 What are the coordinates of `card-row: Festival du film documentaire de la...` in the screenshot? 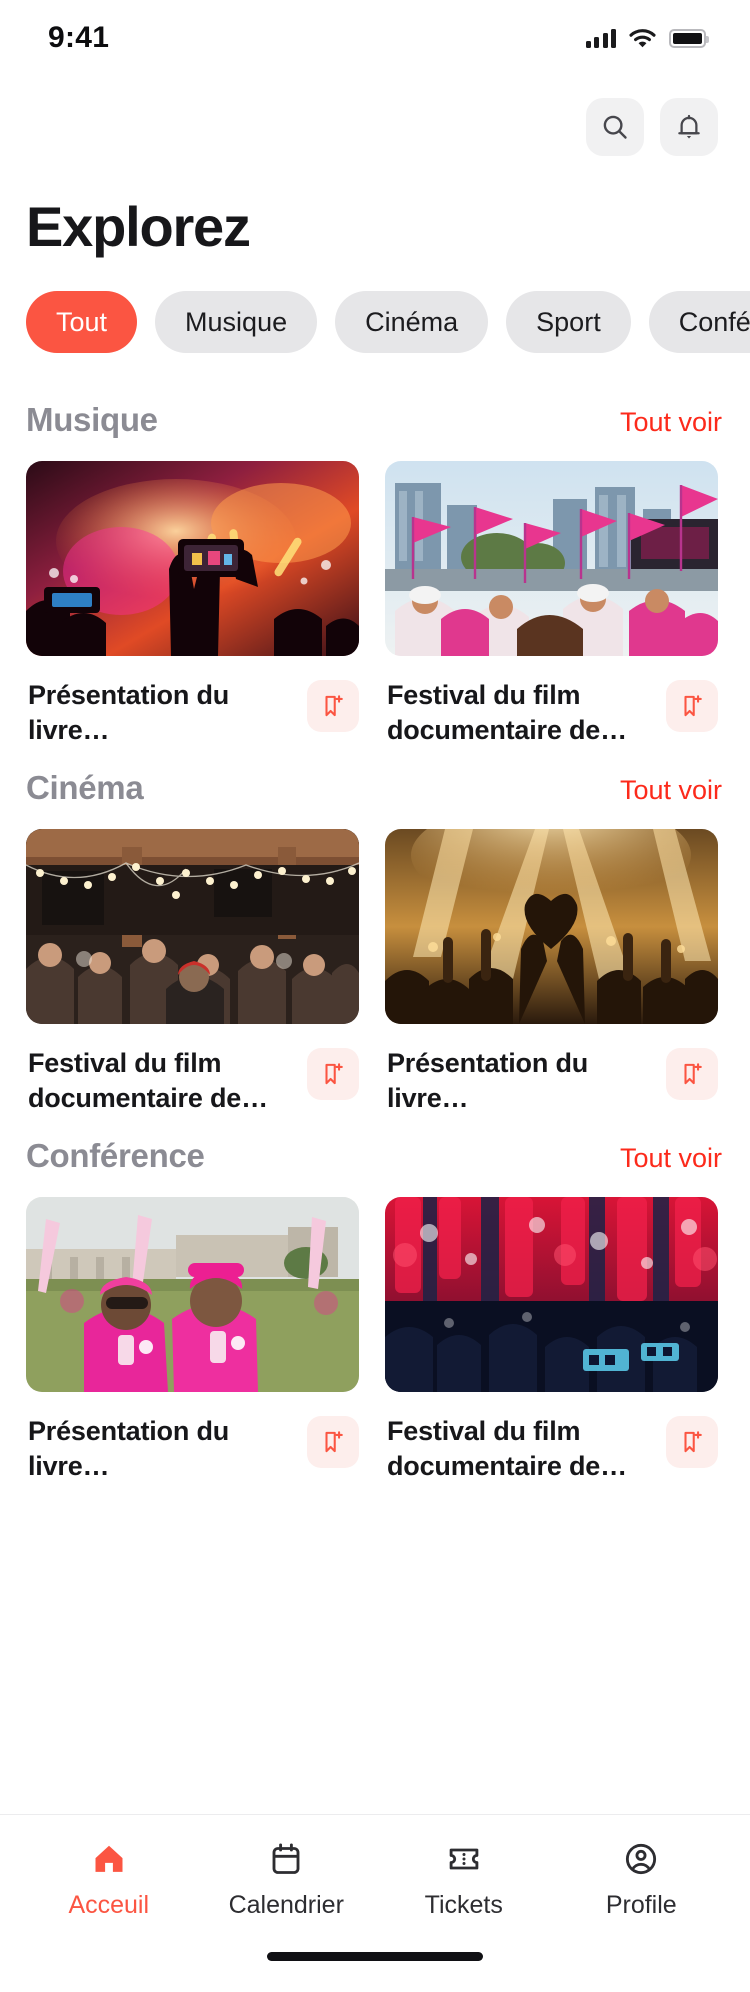 It's located at (375, 972).